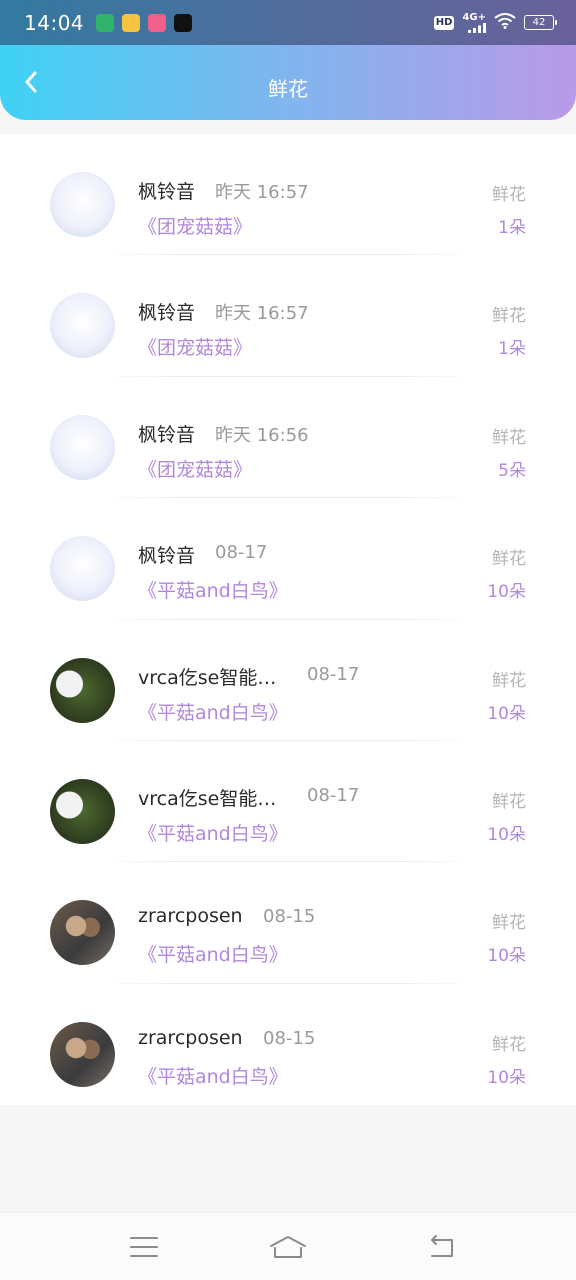  Describe the element at coordinates (54, 22) in the screenshot. I see `status-time: 14:04` at that location.